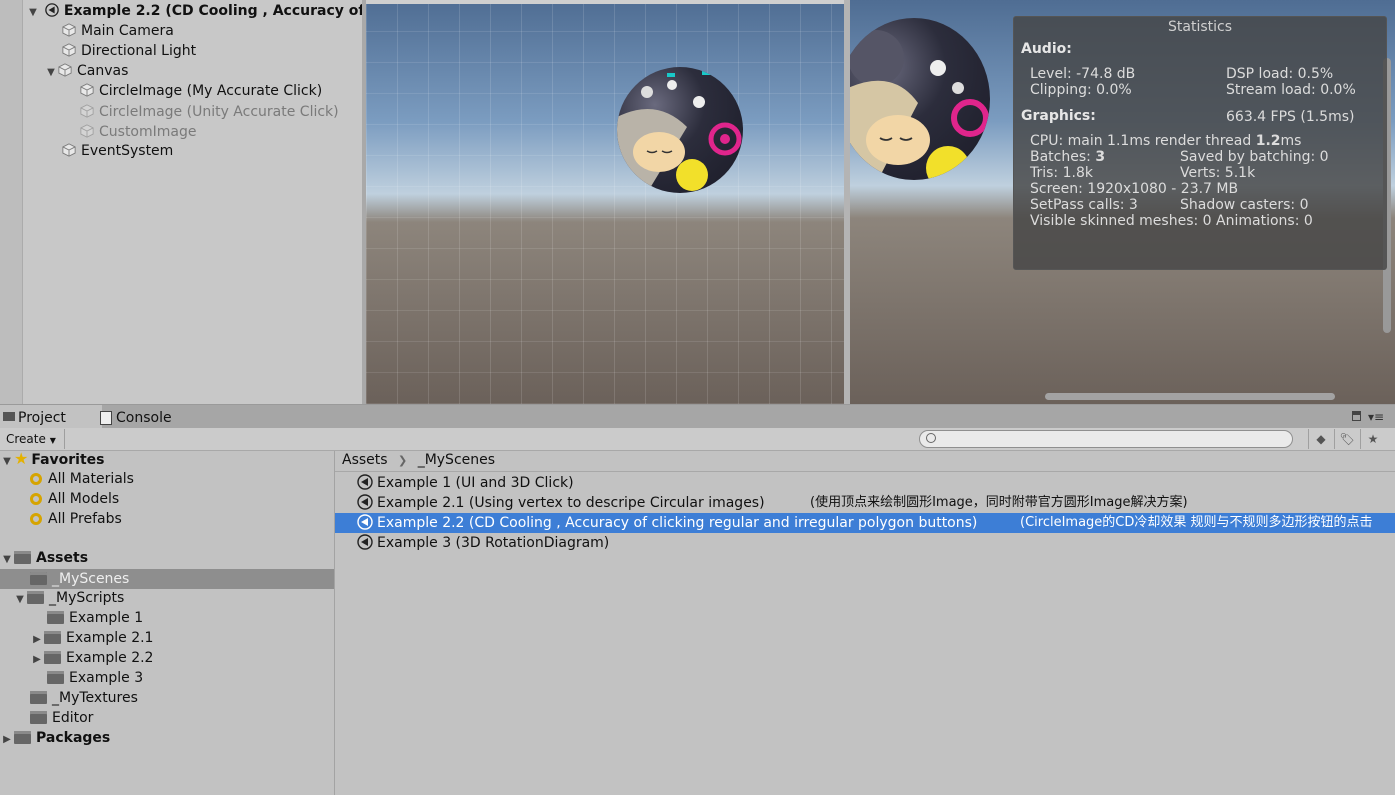 This screenshot has height=795, width=1395. I want to click on favorite-star-button: ★, so click(1372, 439).